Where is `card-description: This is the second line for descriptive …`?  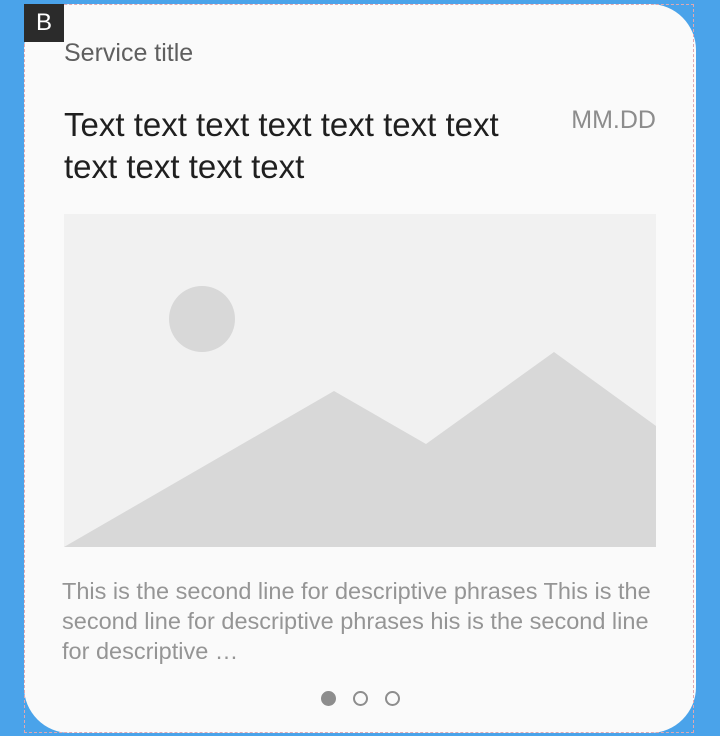 card-description: This is the second line for descriptive … is located at coordinates (356, 621).